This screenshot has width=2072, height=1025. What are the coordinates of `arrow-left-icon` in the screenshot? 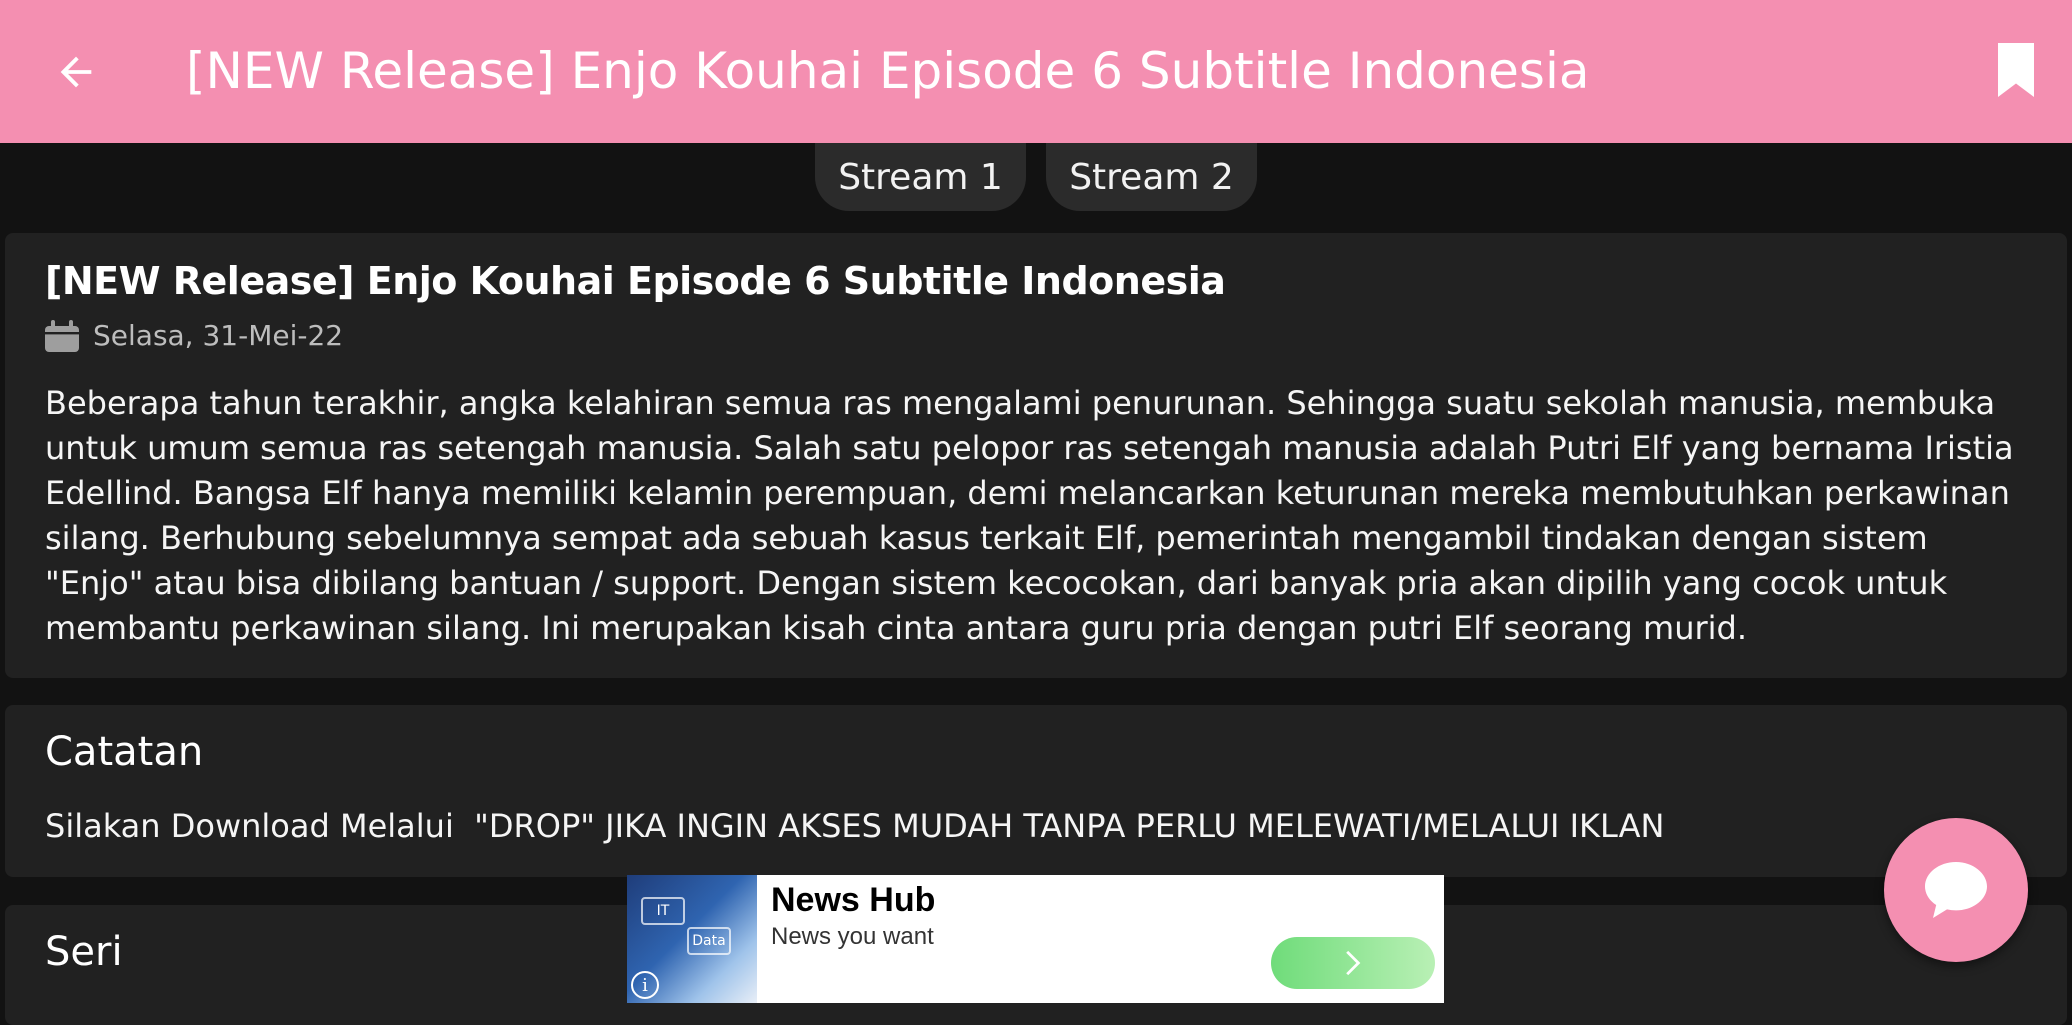 It's located at (76, 72).